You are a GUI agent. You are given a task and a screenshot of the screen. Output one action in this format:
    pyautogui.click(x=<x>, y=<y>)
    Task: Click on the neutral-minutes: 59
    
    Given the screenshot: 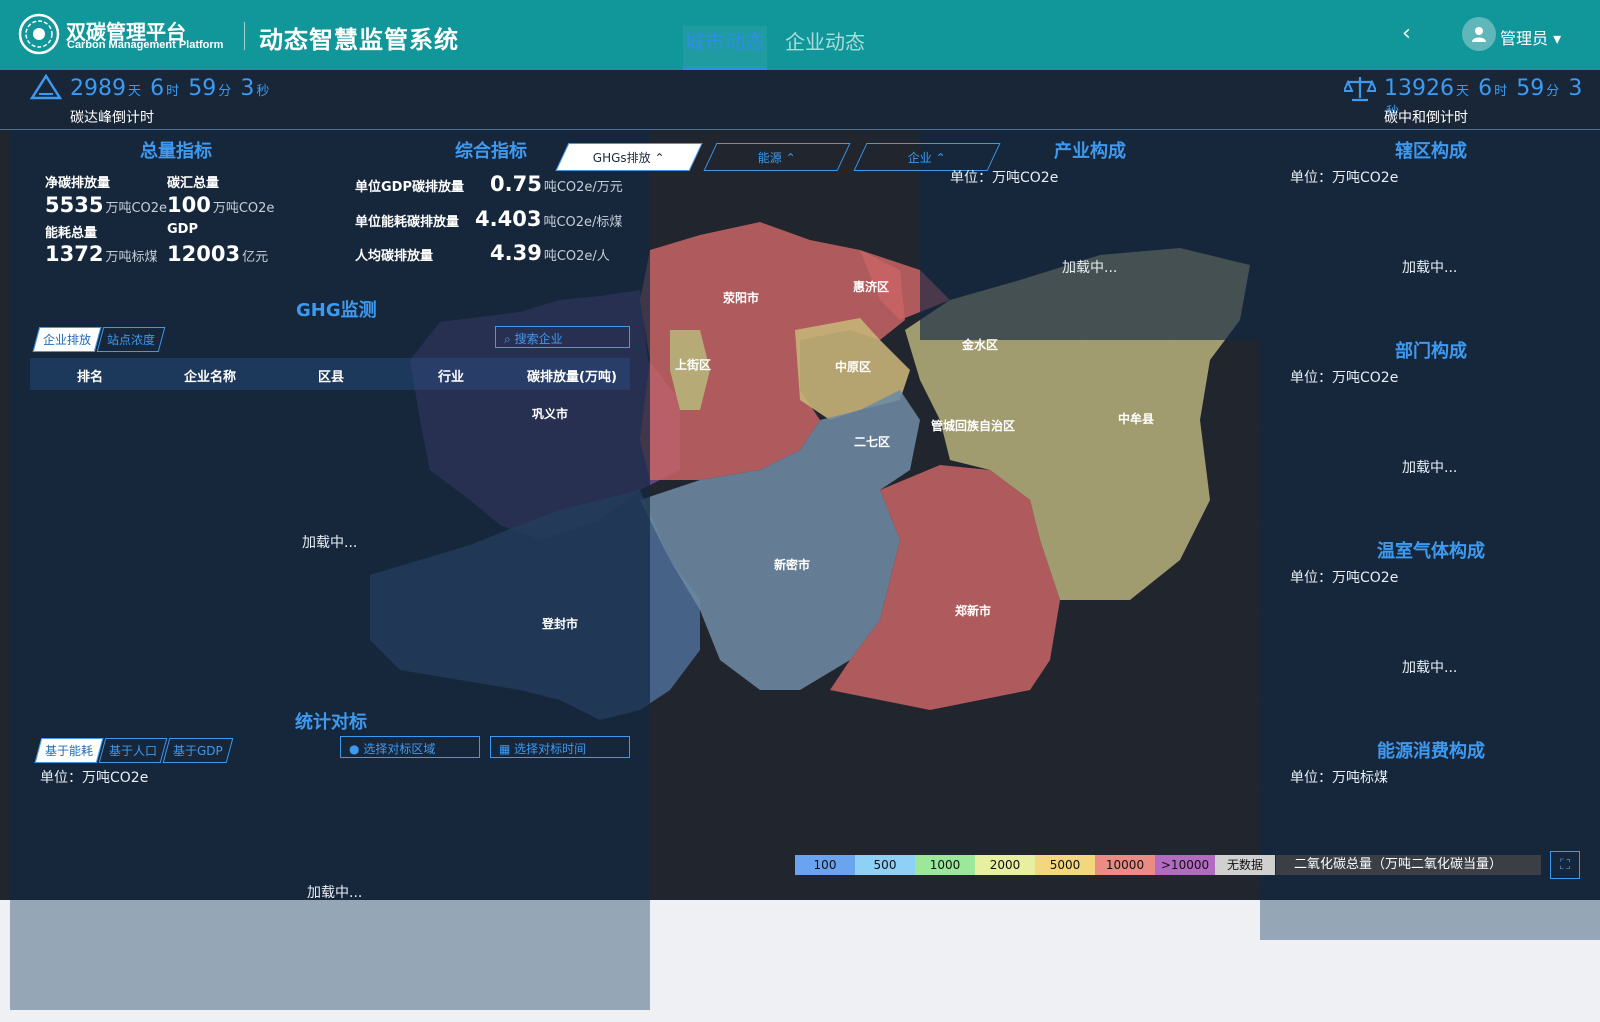 What is the action you would take?
    pyautogui.click(x=1530, y=88)
    